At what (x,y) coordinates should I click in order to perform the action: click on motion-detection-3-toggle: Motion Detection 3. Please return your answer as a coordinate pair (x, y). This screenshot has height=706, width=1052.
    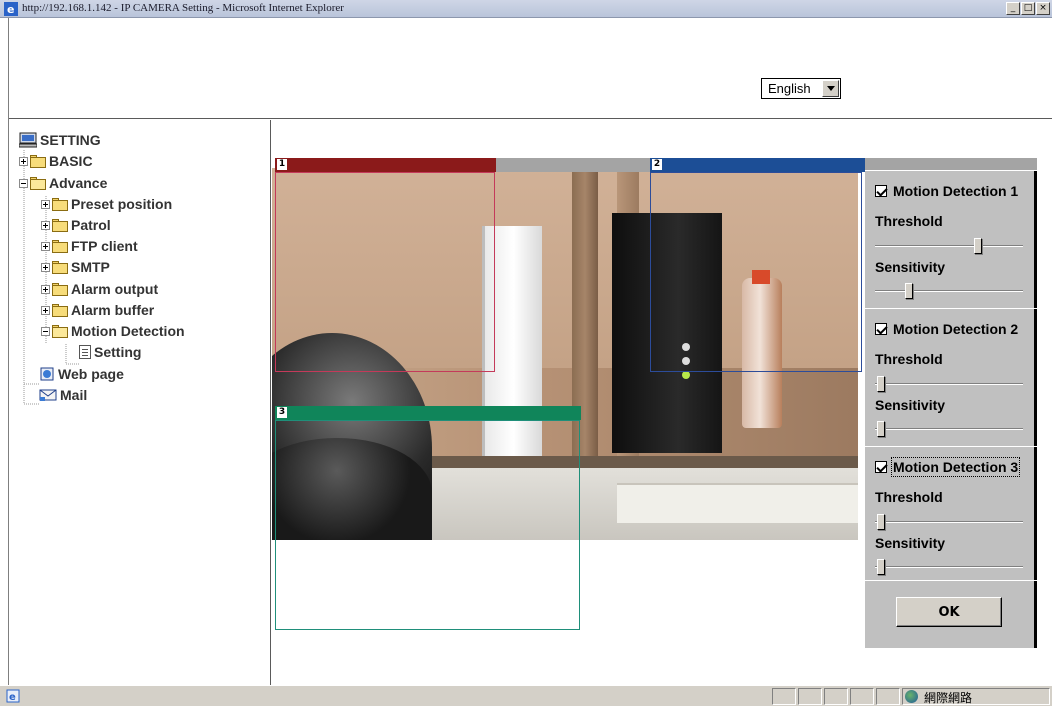
    Looking at the image, I should click on (948, 467).